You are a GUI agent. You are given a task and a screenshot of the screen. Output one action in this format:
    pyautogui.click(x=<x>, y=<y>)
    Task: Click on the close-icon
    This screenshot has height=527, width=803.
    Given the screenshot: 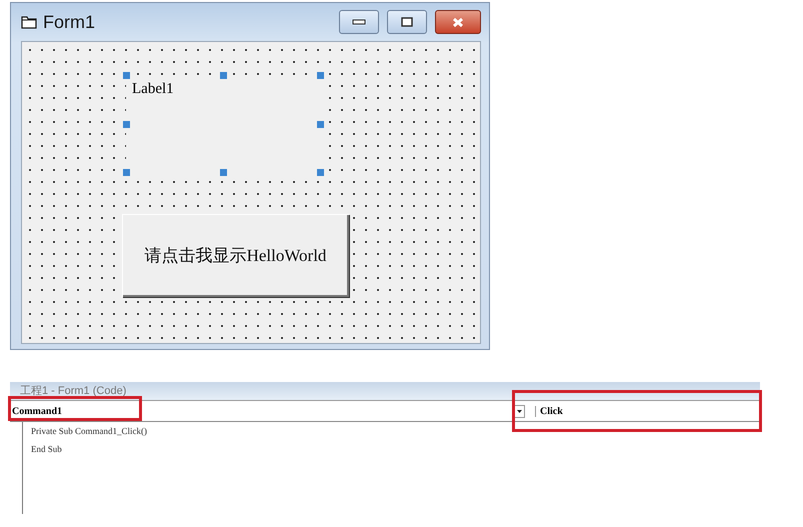 What is the action you would take?
    pyautogui.click(x=458, y=22)
    